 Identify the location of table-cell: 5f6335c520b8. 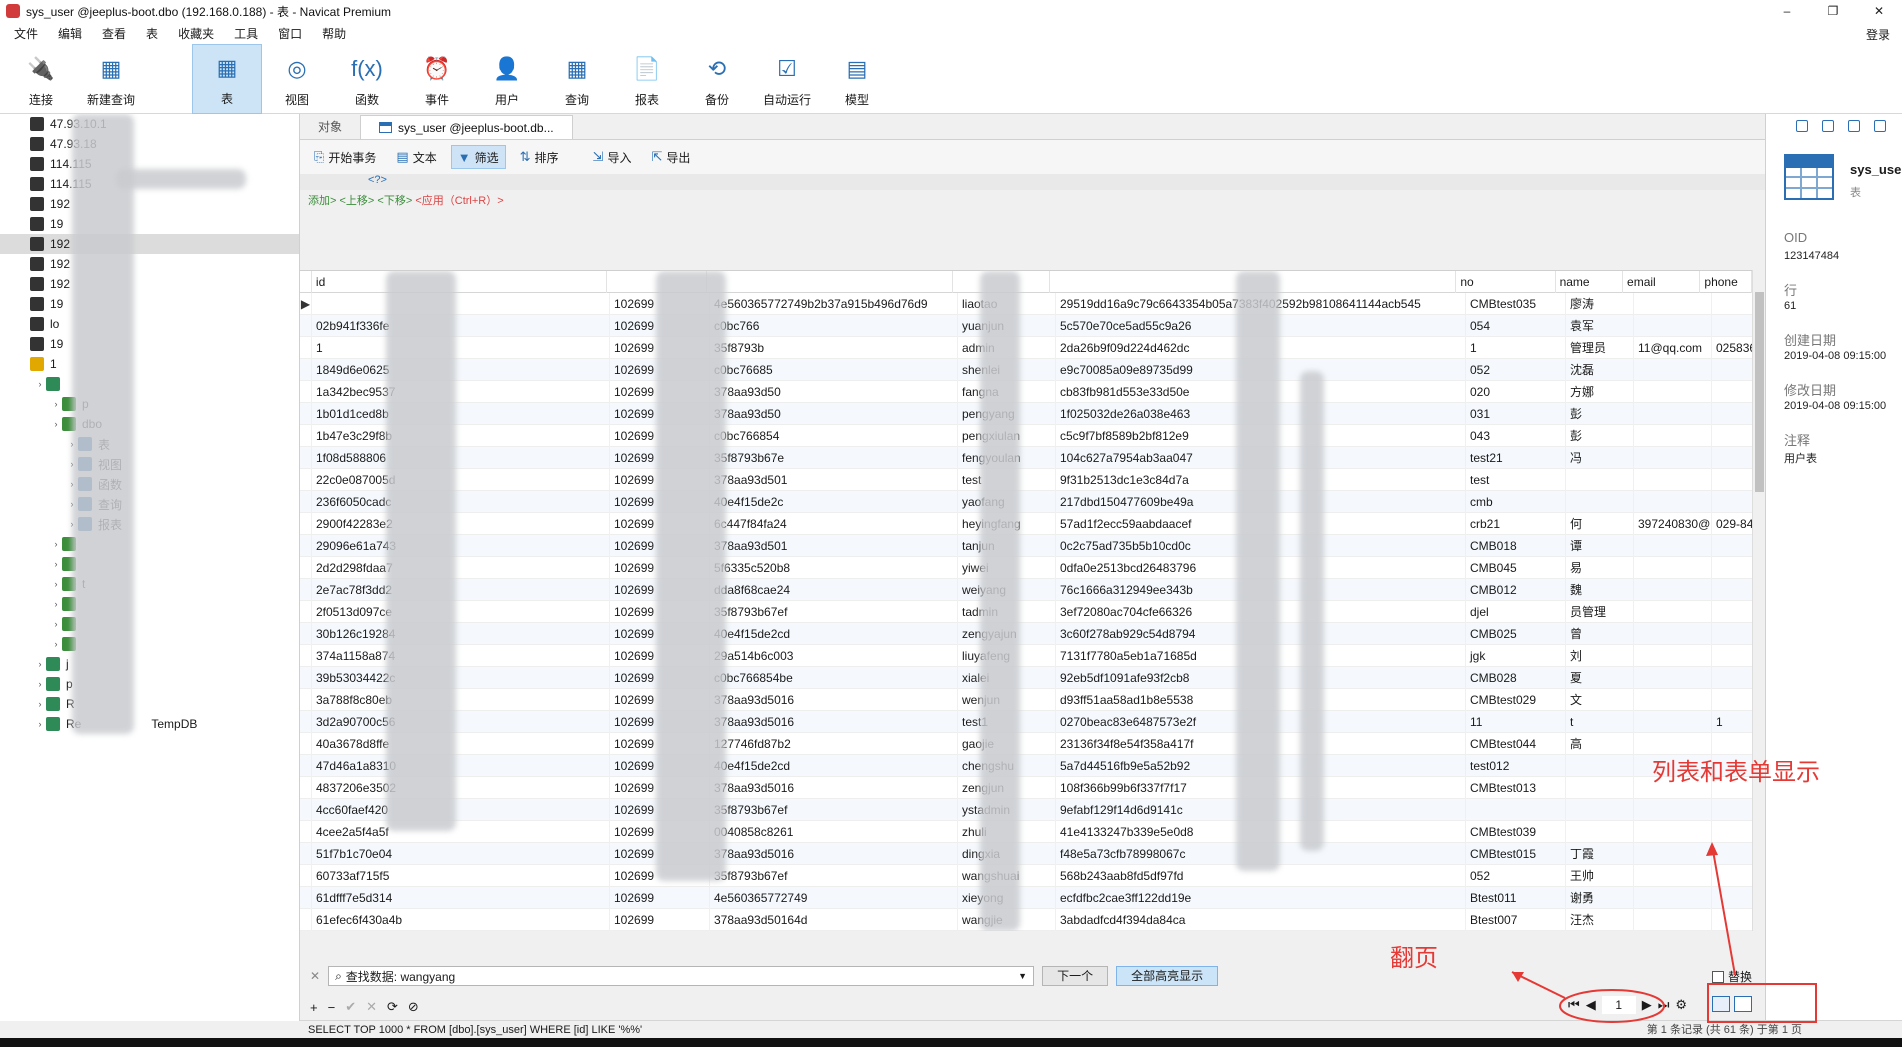
(834, 568).